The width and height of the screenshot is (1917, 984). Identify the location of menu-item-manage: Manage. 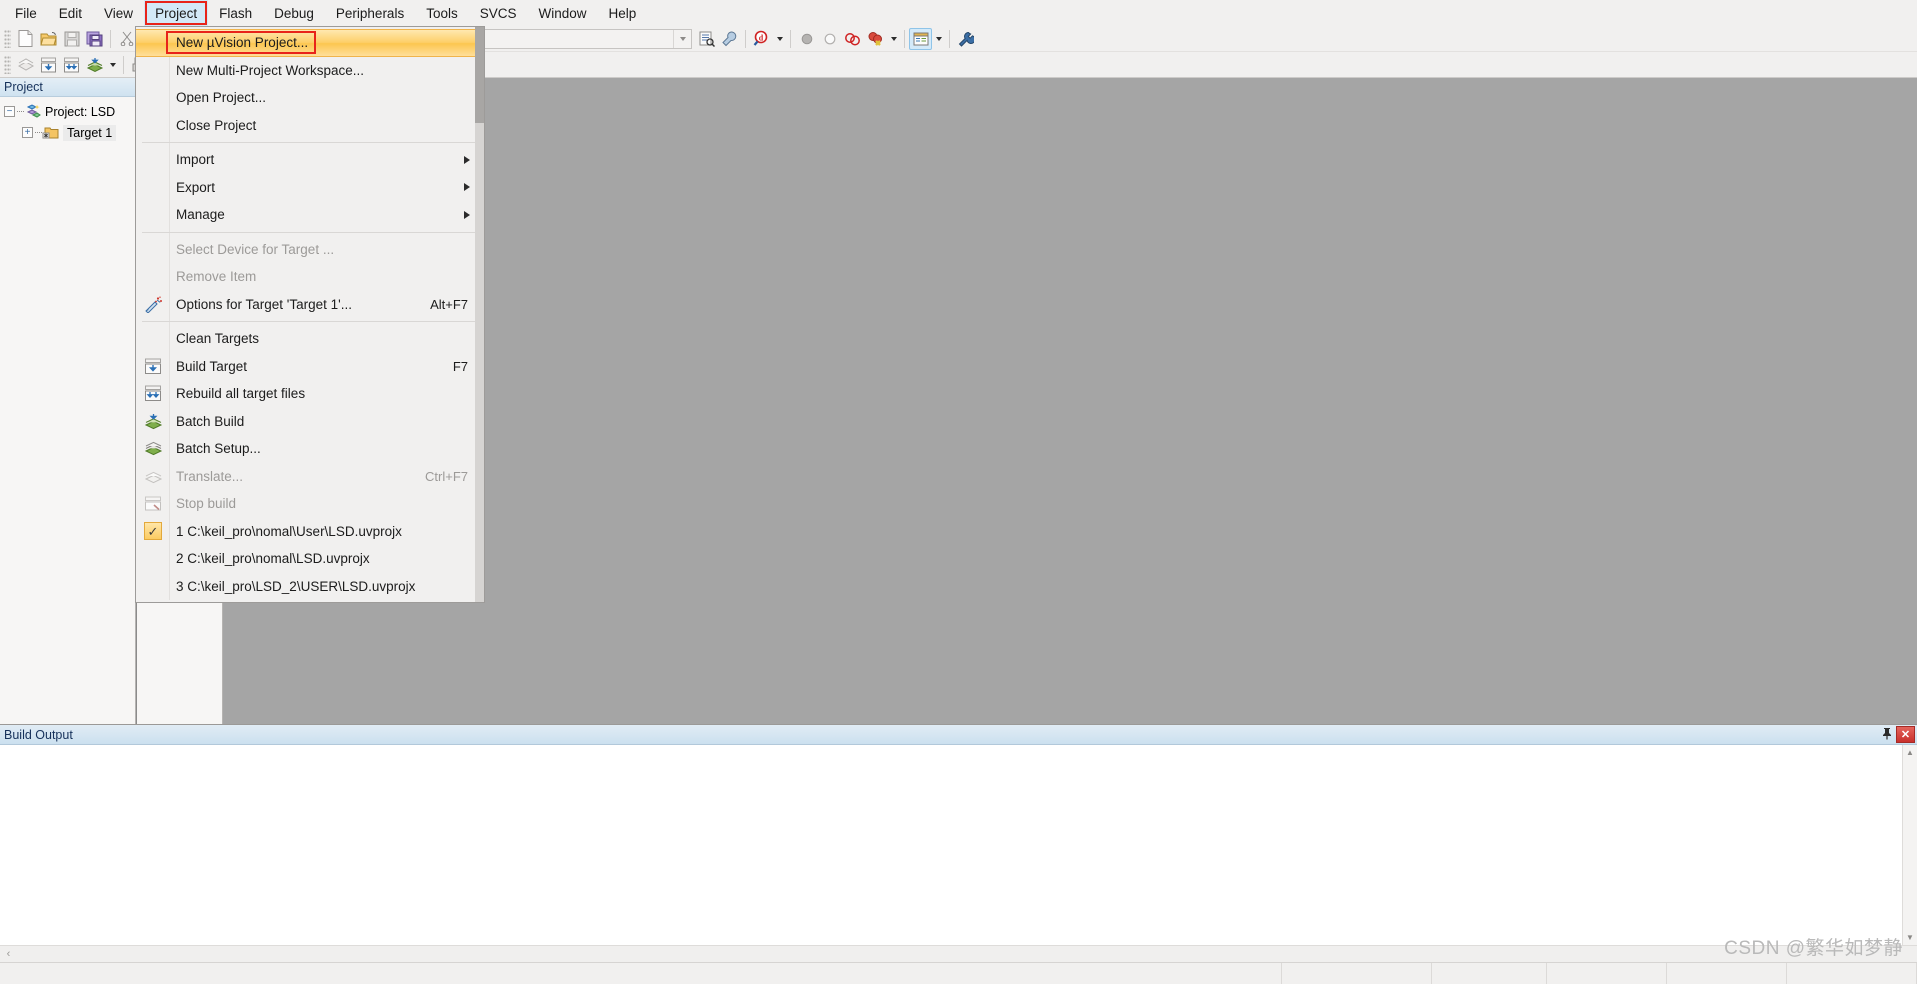
(327, 215).